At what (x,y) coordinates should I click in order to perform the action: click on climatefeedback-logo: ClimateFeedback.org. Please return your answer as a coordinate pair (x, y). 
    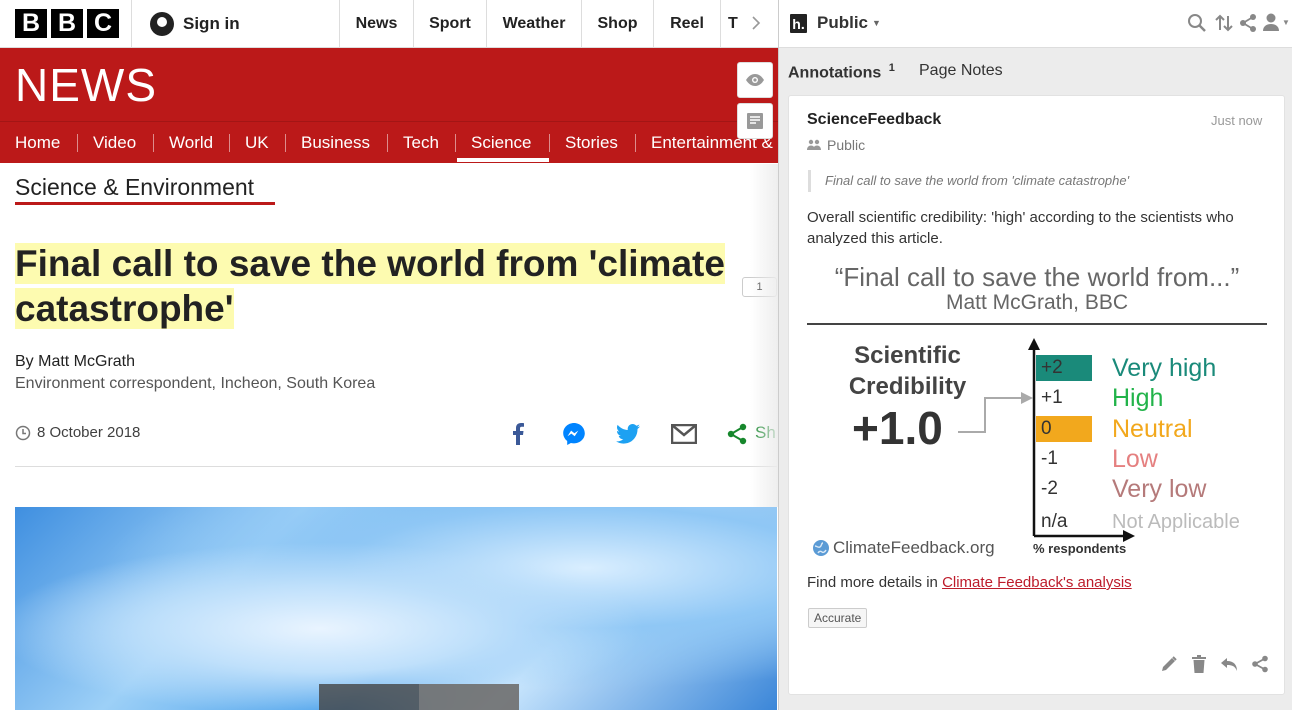
    Looking at the image, I should click on (903, 548).